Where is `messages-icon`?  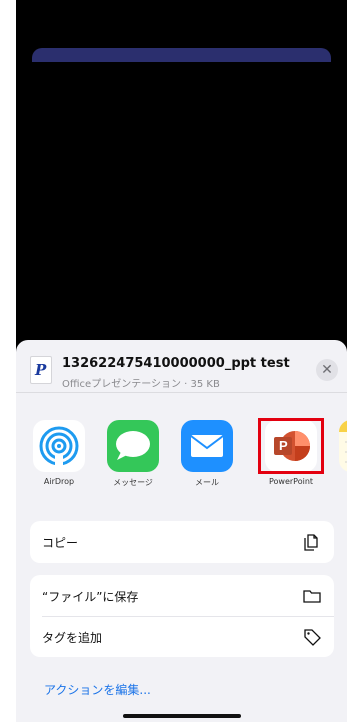 messages-icon is located at coordinates (133, 446).